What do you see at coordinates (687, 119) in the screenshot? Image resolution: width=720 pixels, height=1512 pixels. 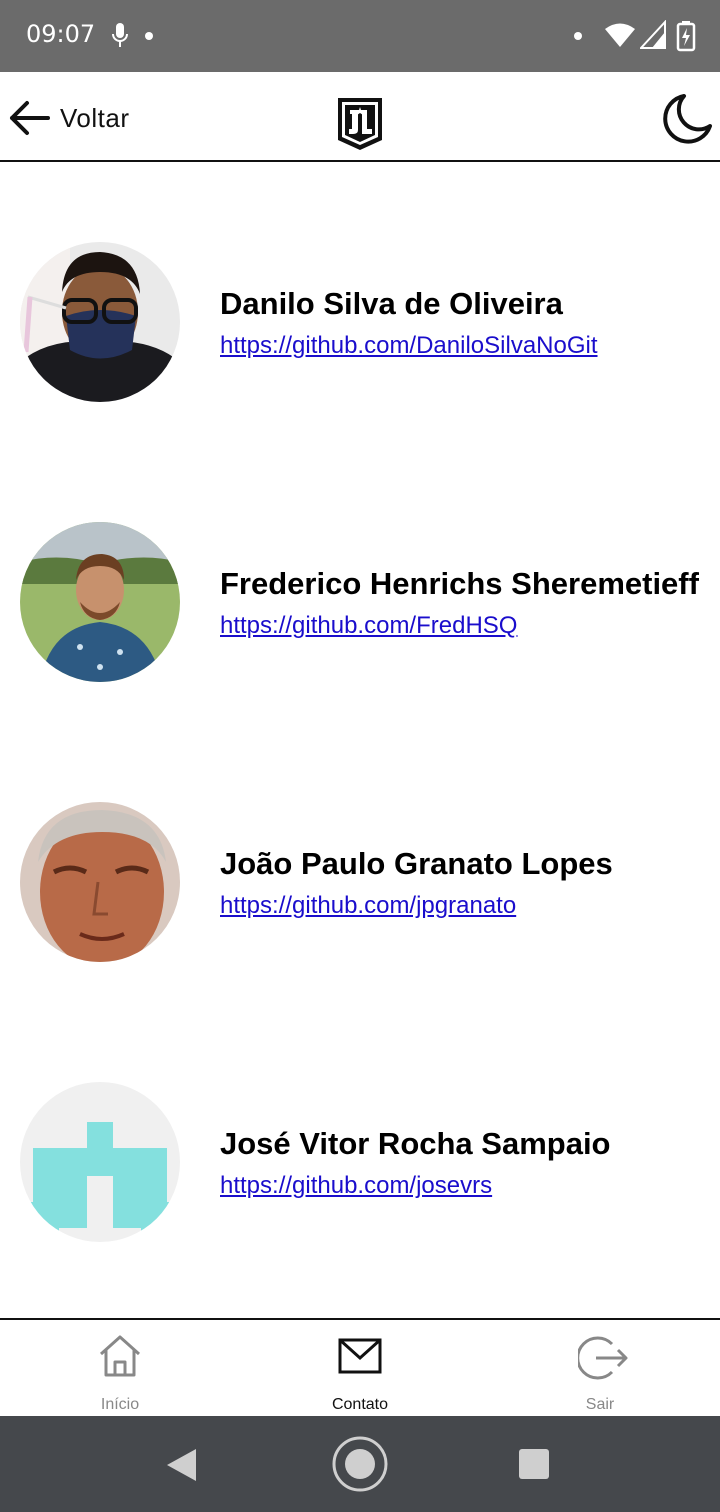 I see `moon-icon` at bounding box center [687, 119].